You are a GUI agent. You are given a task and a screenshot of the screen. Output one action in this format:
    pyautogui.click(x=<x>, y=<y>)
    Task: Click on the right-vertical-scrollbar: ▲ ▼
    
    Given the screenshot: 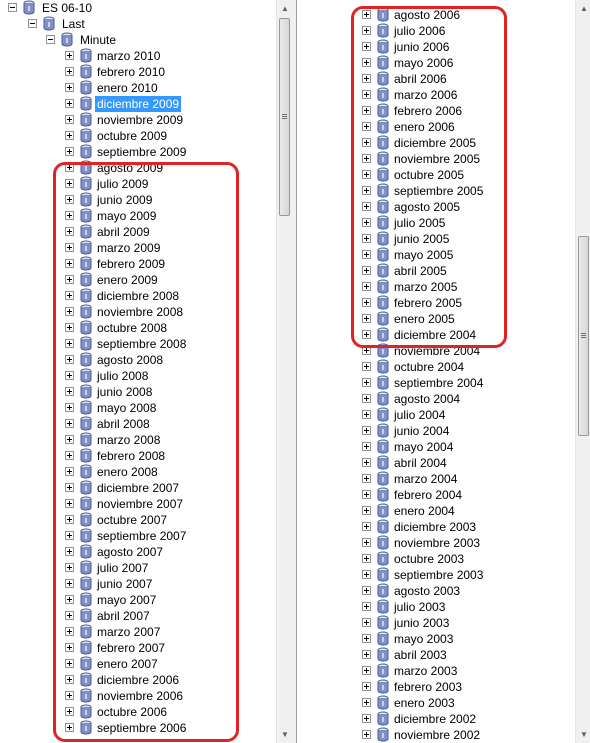 What is the action you would take?
    pyautogui.click(x=582, y=371)
    